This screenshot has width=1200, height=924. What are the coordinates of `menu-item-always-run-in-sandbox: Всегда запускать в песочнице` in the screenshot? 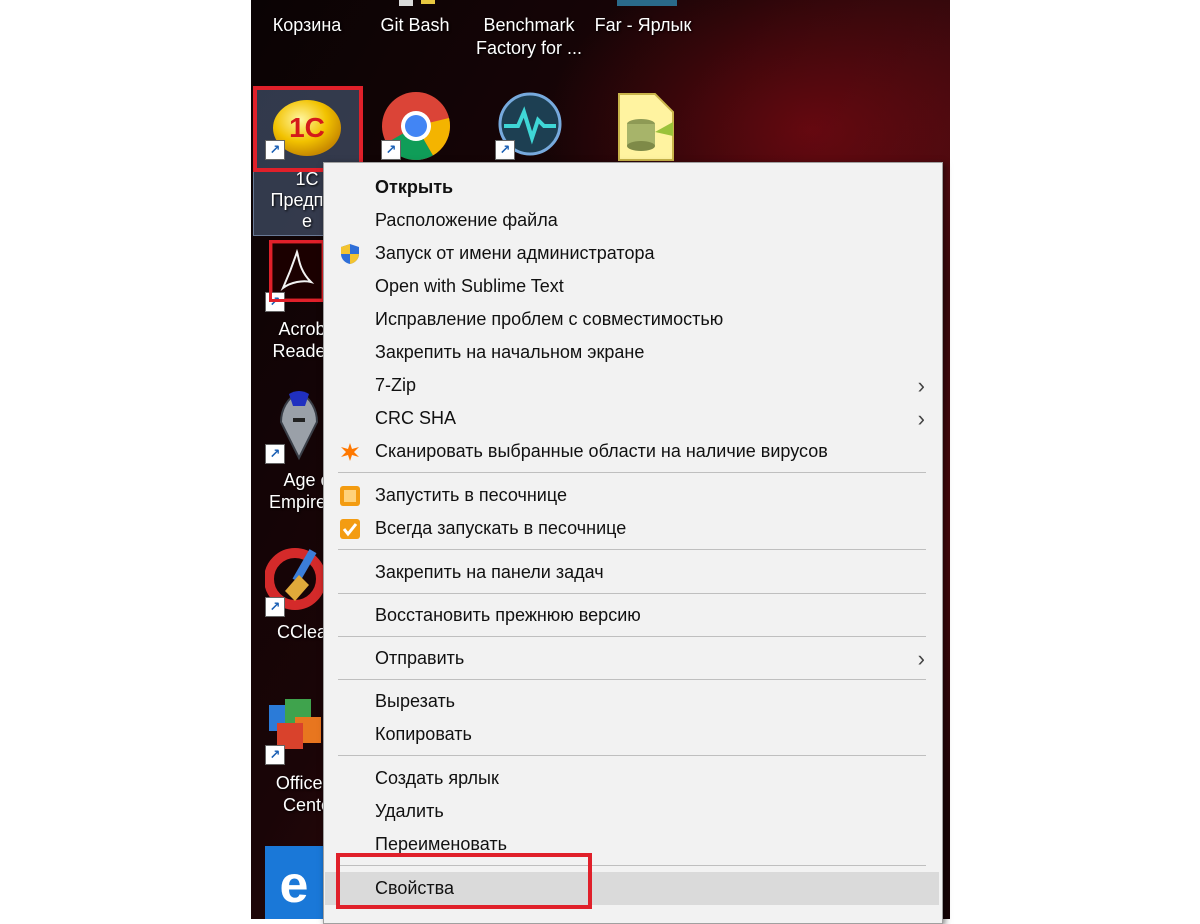 It's located at (632, 528).